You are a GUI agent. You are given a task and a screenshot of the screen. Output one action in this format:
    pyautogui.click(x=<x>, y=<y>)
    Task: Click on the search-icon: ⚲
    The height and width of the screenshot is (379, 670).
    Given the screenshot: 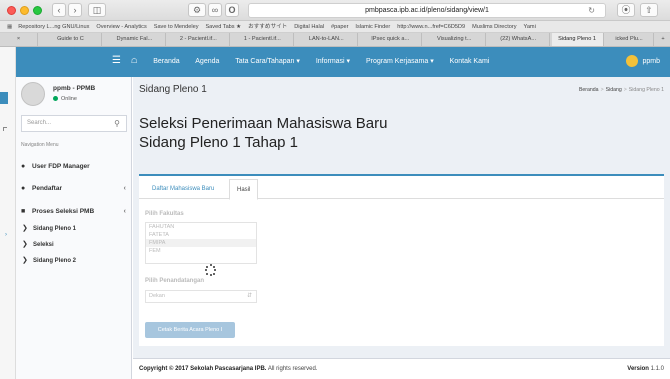 What is the action you would take?
    pyautogui.click(x=117, y=123)
    